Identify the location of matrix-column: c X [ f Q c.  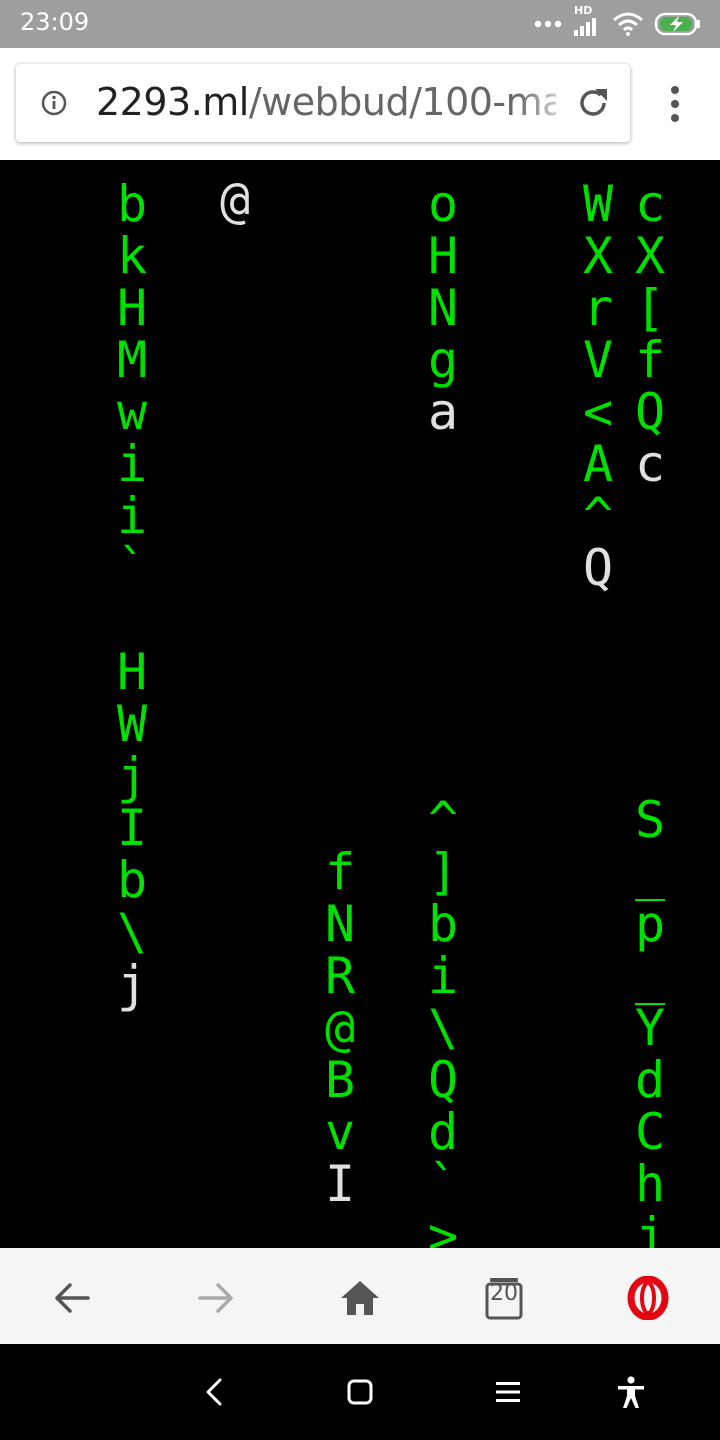
(650, 334).